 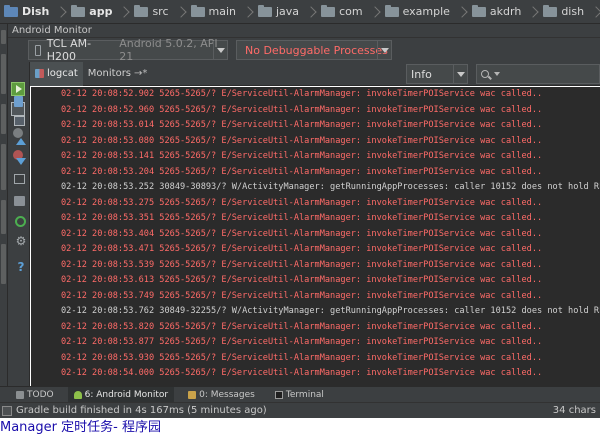 I want to click on breadcrumb-label: Dish, so click(x=36, y=11).